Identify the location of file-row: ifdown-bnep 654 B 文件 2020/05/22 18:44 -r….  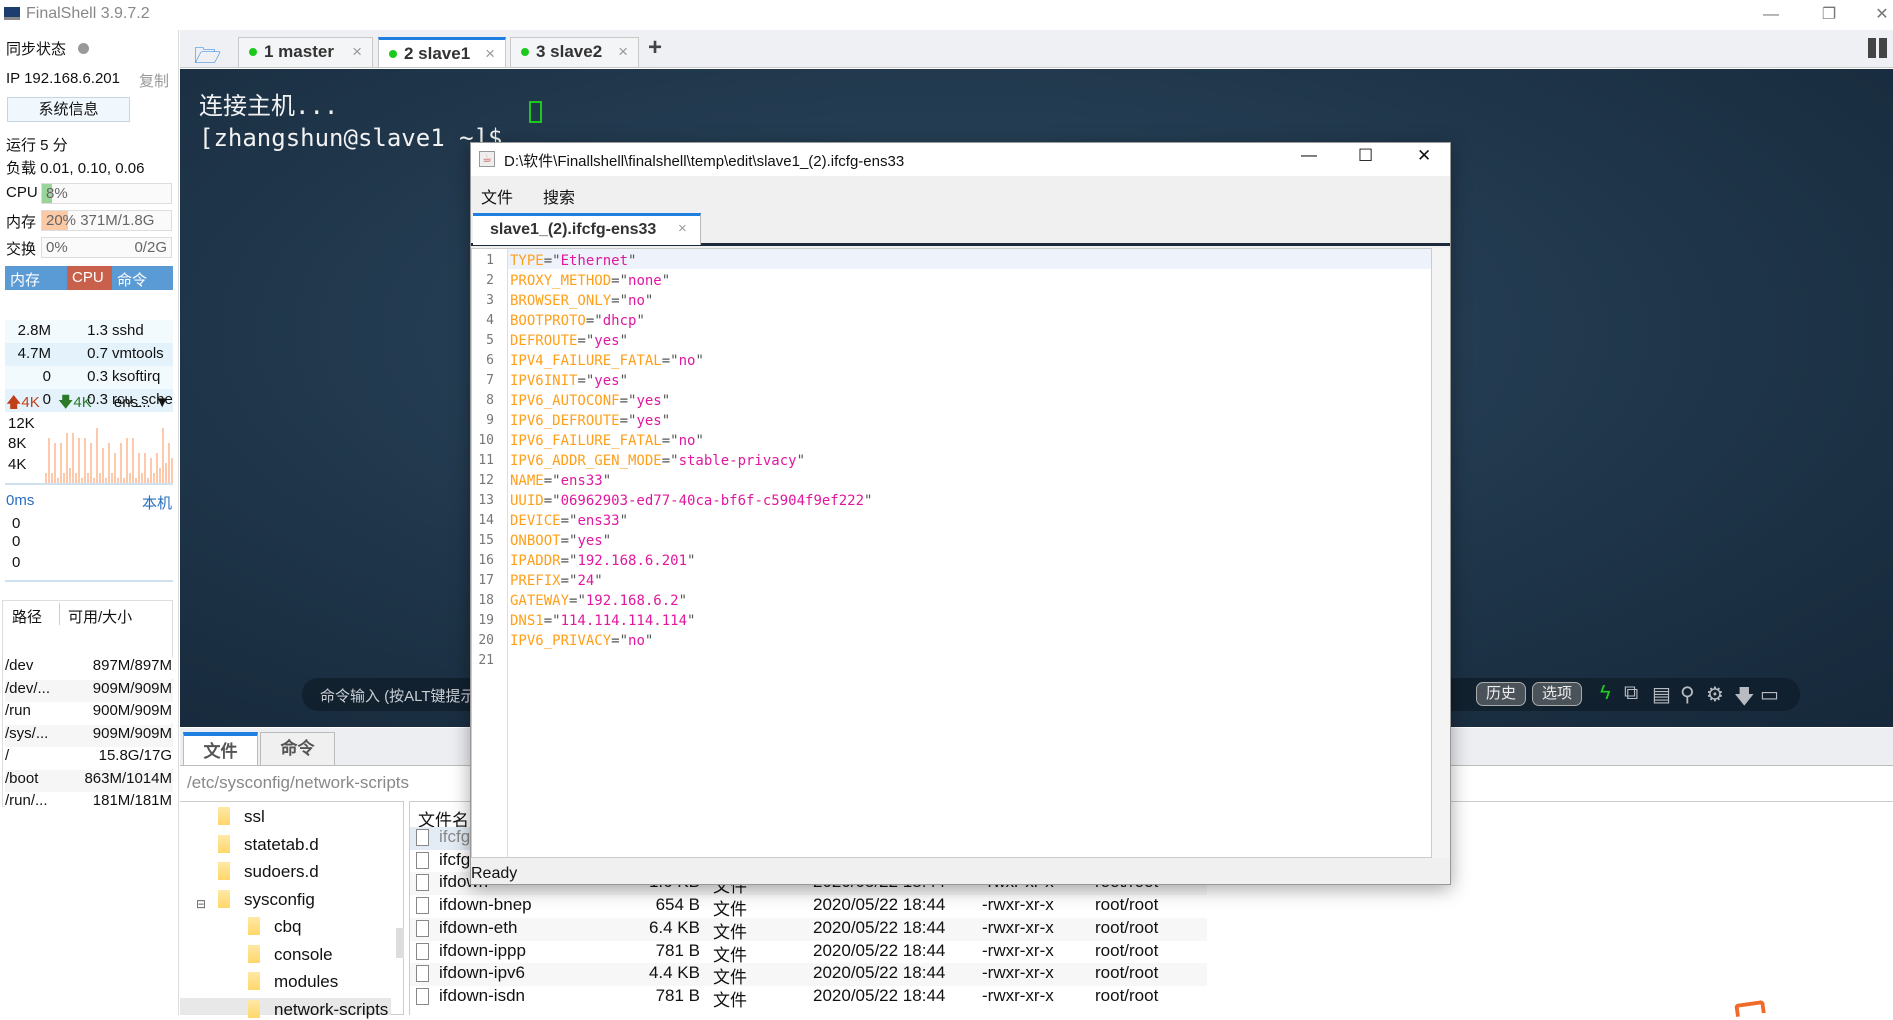
(808, 907).